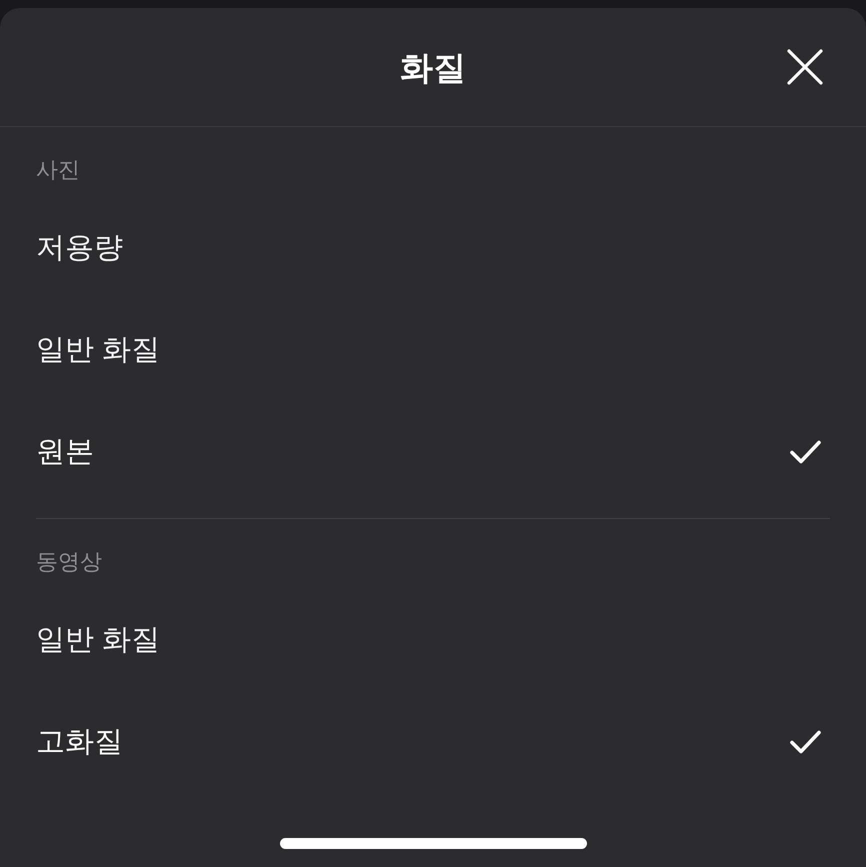  What do you see at coordinates (433, 742) in the screenshot?
I see `quality-option: 고화질` at bounding box center [433, 742].